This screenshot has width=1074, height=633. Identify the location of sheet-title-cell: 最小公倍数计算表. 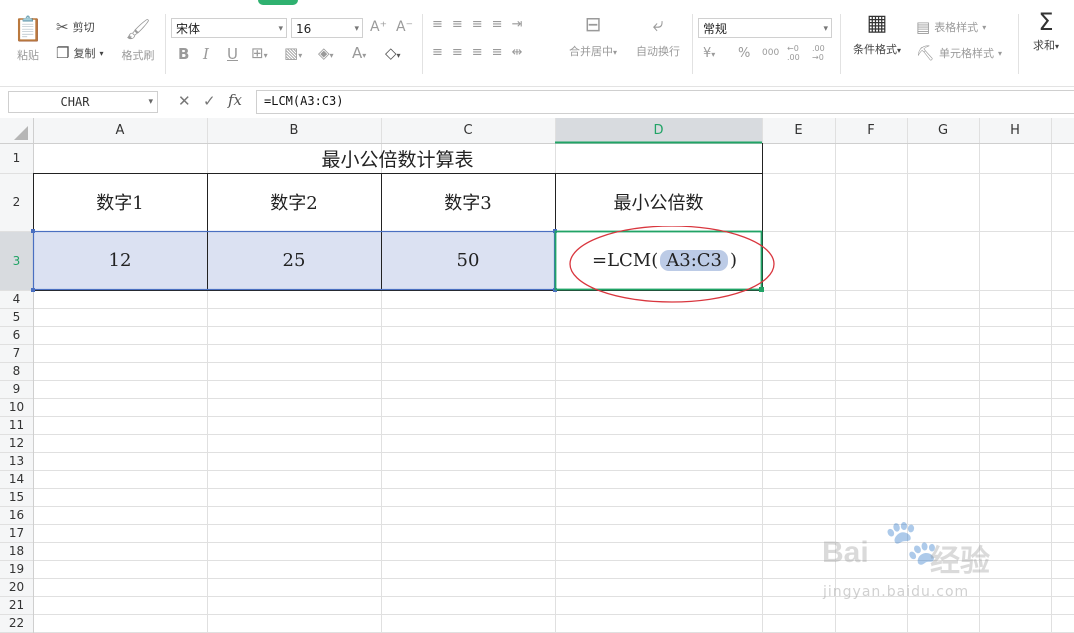
(397, 158).